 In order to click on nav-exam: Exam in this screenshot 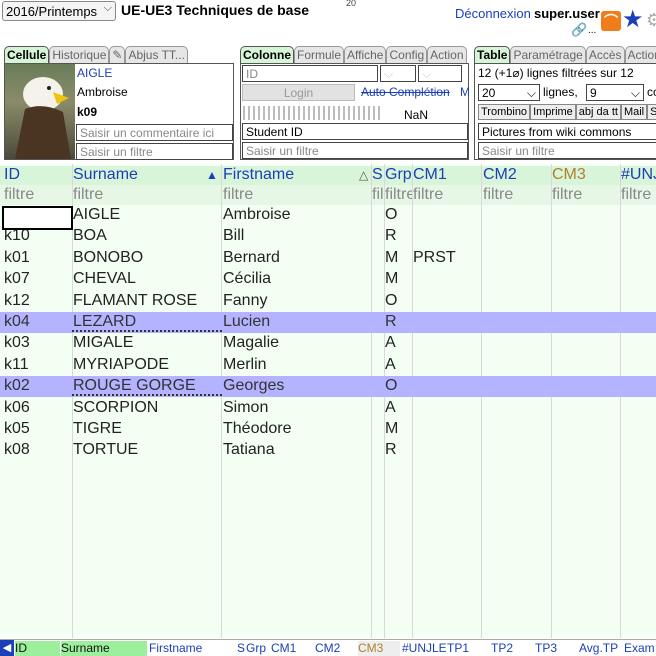, I will do `click(640, 648)`.